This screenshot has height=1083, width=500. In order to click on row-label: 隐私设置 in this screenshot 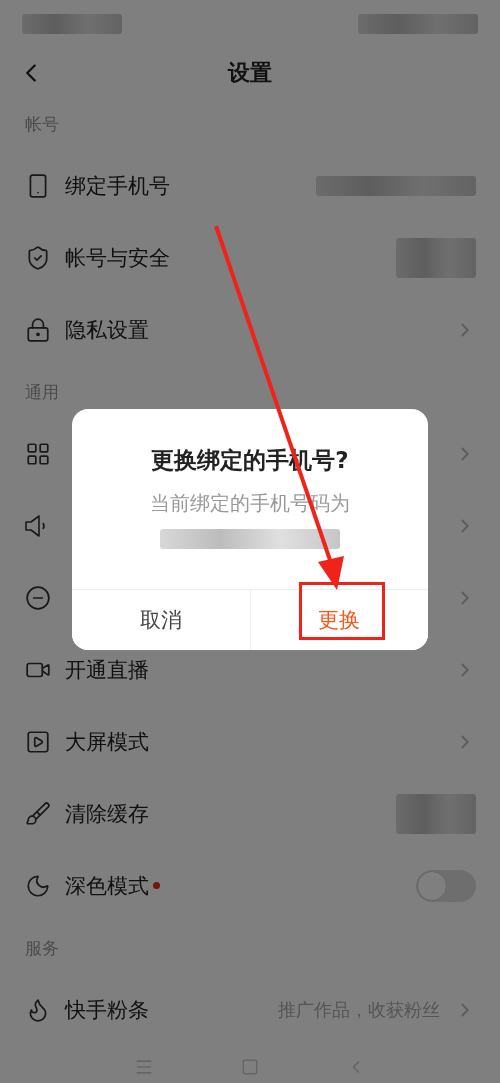, I will do `click(107, 330)`.